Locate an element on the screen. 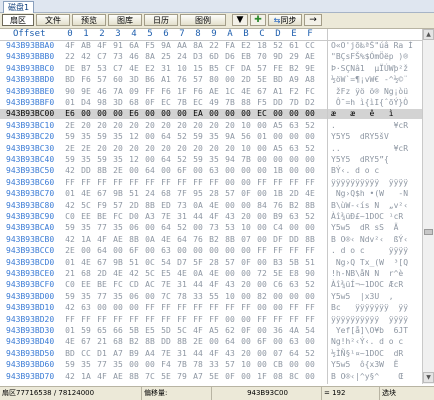  hex-byte: 3D is located at coordinates (118, 103).